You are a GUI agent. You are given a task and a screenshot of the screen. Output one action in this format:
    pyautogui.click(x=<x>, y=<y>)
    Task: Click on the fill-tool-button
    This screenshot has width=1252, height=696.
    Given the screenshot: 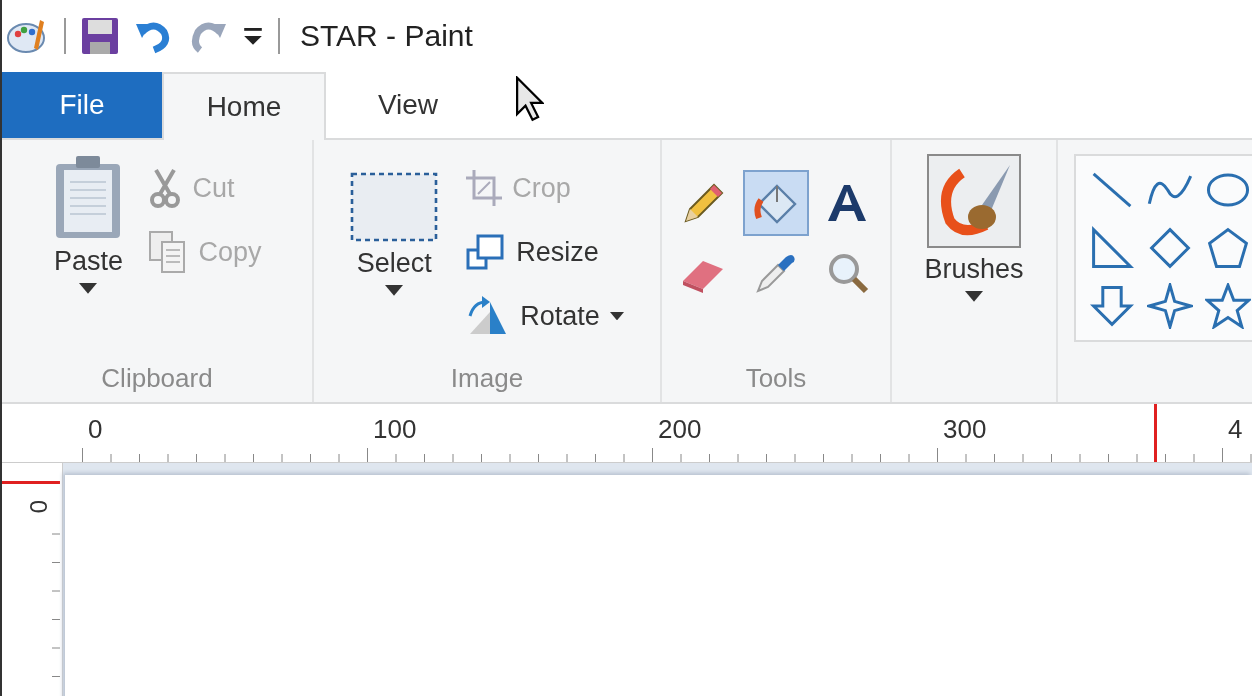 What is the action you would take?
    pyautogui.click(x=776, y=203)
    